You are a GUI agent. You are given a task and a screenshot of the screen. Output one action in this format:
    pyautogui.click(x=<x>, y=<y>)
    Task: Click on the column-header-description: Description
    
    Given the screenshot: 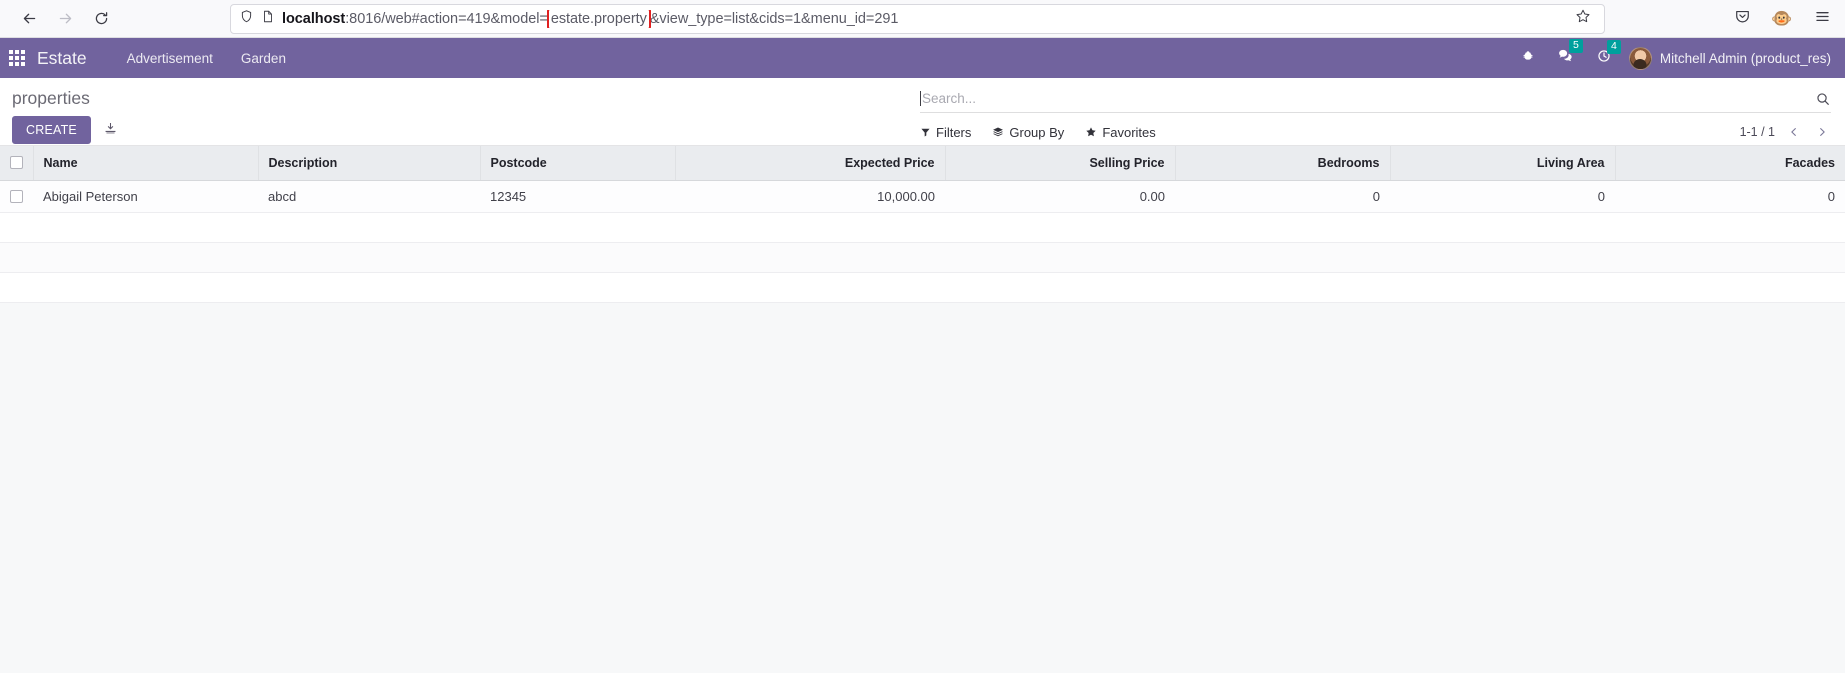 What is the action you would take?
    pyautogui.click(x=369, y=163)
    